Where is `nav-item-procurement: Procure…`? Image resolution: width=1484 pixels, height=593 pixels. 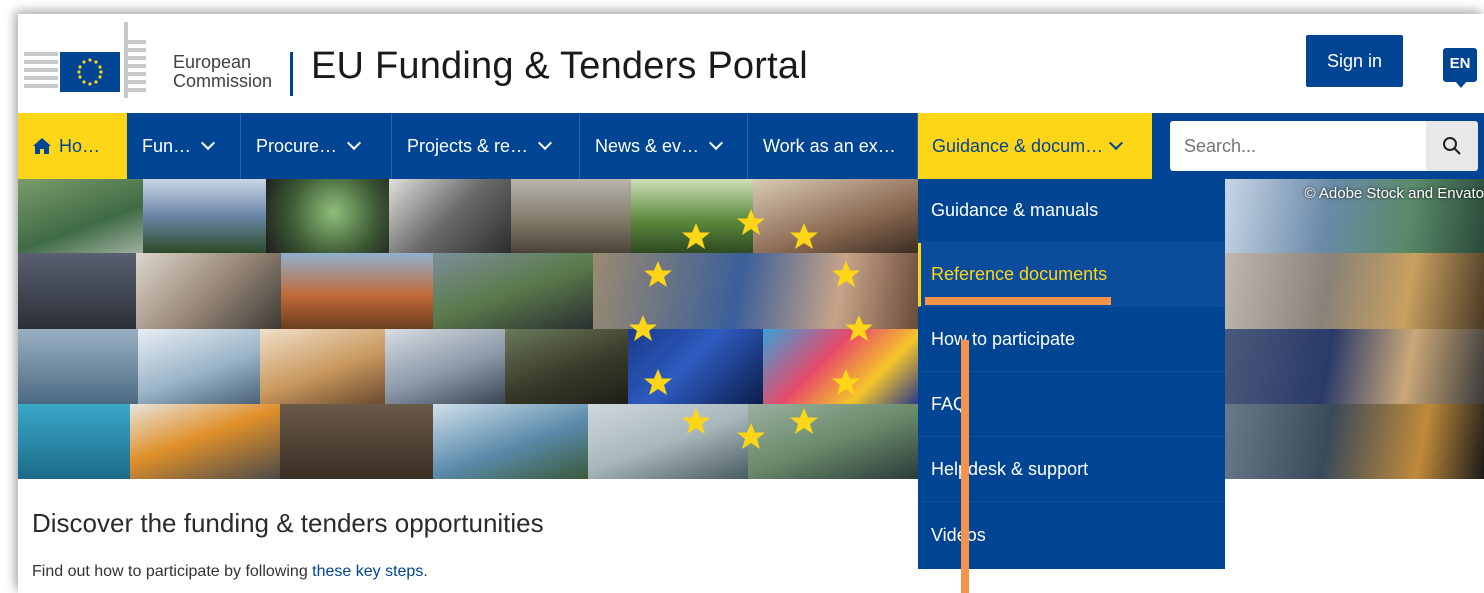 nav-item-procurement: Procure… is located at coordinates (317, 146).